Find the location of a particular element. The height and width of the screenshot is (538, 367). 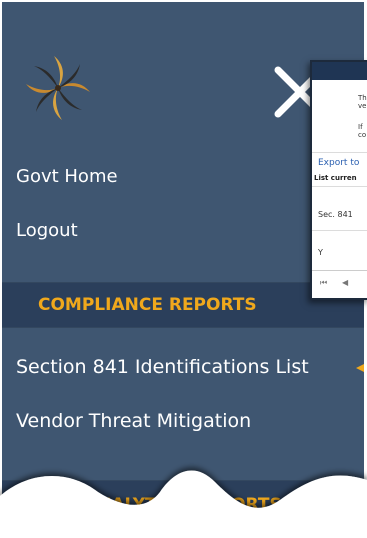

menu-item-vendor-threat-mitigation: Vendor Threat Mitigation is located at coordinates (133, 421).